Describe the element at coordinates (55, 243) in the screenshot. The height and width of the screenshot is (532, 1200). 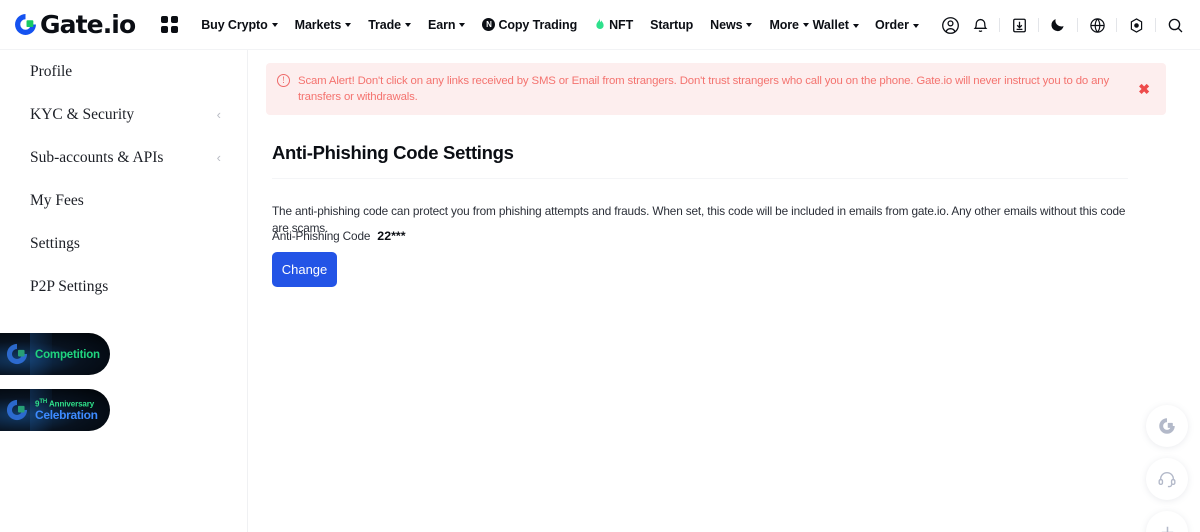
I see `sidebar-item-label: Settings` at that location.